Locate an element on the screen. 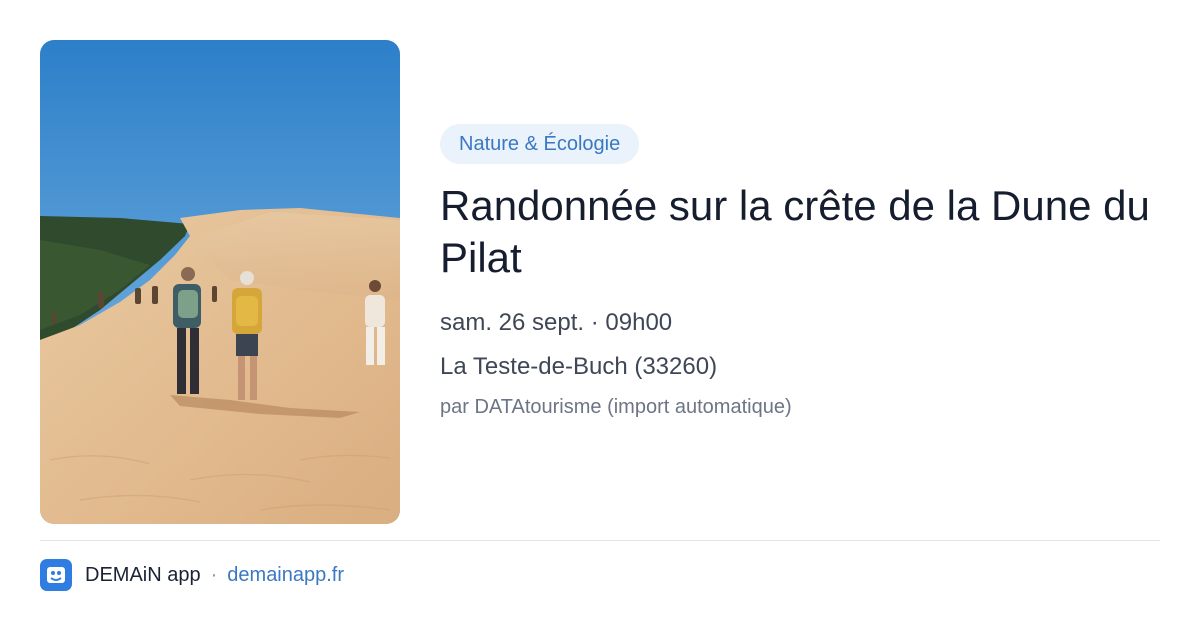 The width and height of the screenshot is (1200, 630). event-source: par DATAtourisme (import automatique) is located at coordinates (616, 407).